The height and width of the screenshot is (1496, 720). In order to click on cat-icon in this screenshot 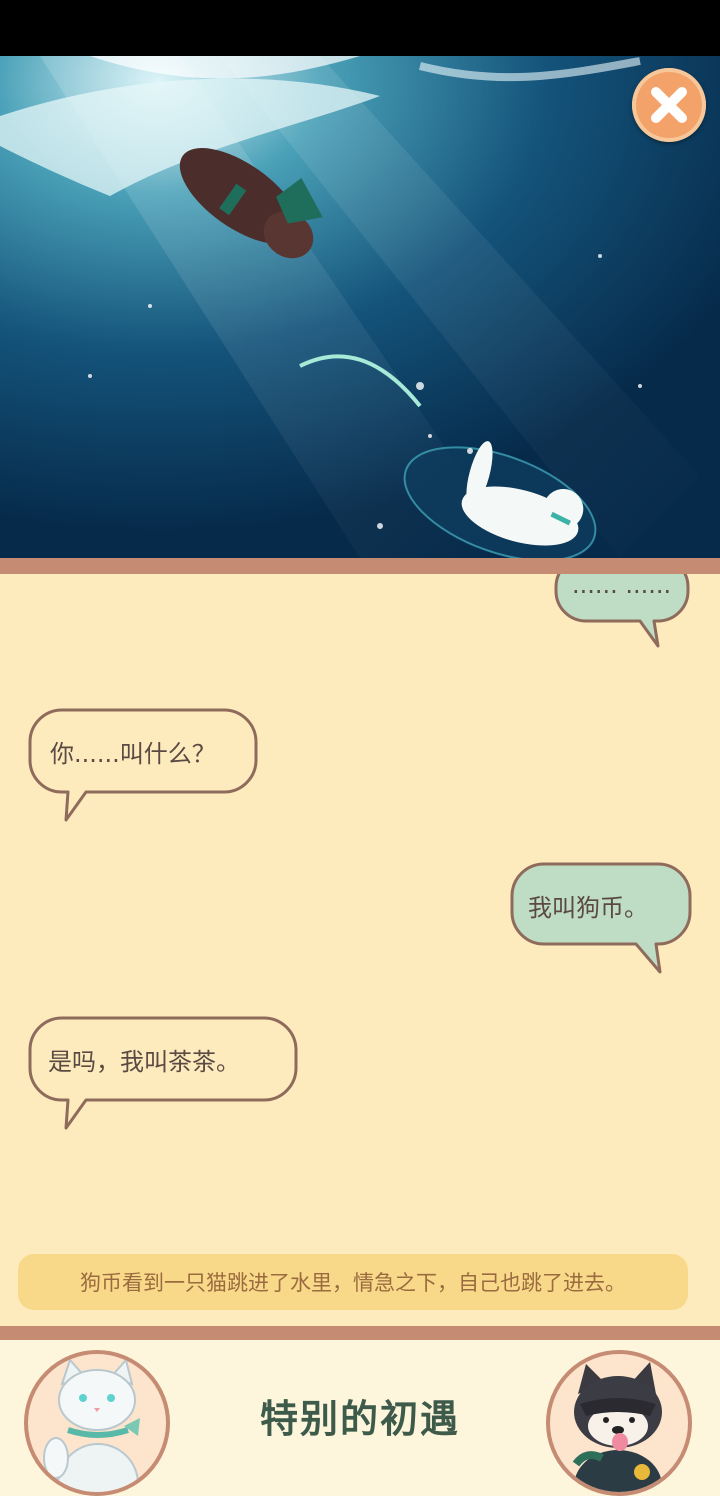, I will do `click(91, 1424)`.